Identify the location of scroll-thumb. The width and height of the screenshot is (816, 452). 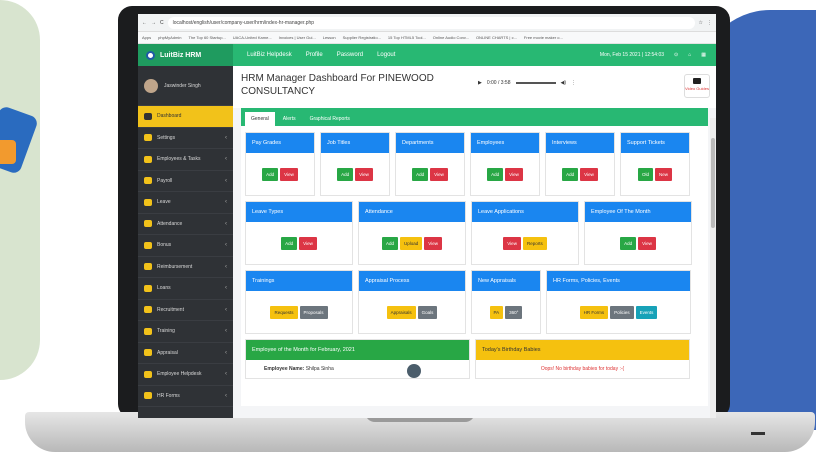
(713, 183).